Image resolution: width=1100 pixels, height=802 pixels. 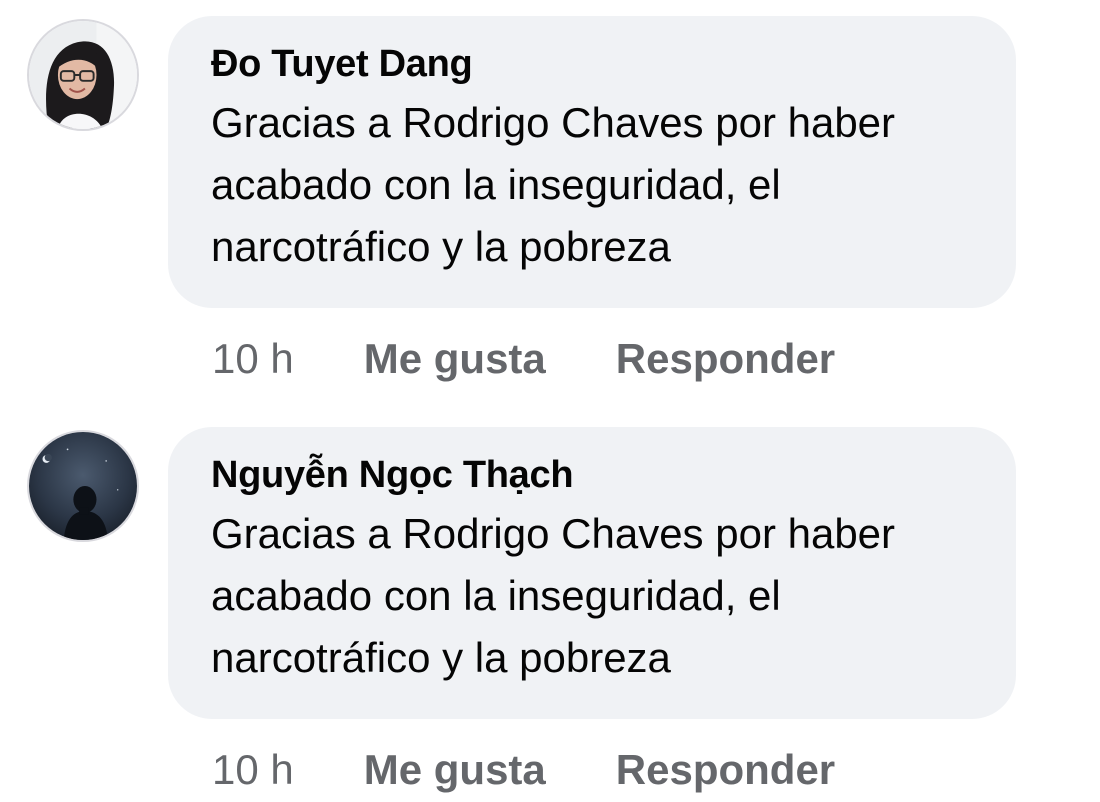 What do you see at coordinates (593, 475) in the screenshot?
I see `comment-author: Nguyễn Ngọc Thạch` at bounding box center [593, 475].